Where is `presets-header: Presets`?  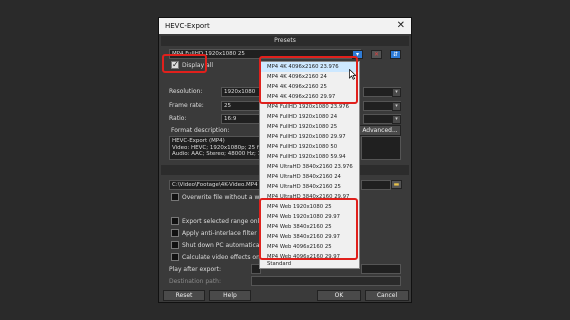 presets-header: Presets is located at coordinates (285, 41).